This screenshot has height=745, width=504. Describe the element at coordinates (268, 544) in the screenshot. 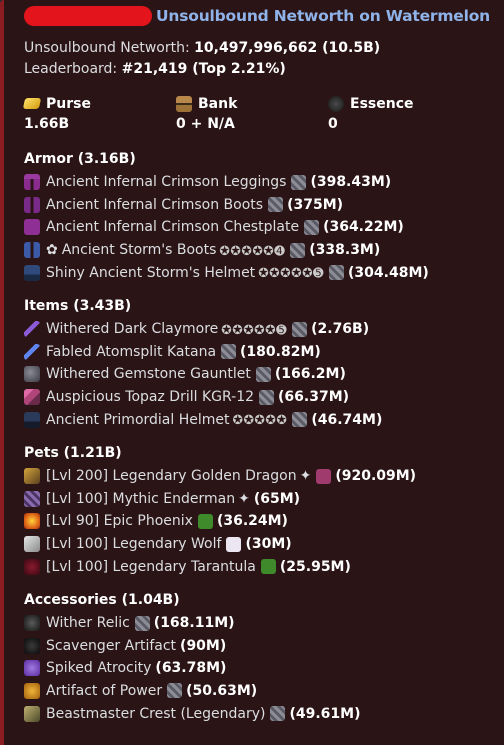

I see `item-value: (30M)` at that location.